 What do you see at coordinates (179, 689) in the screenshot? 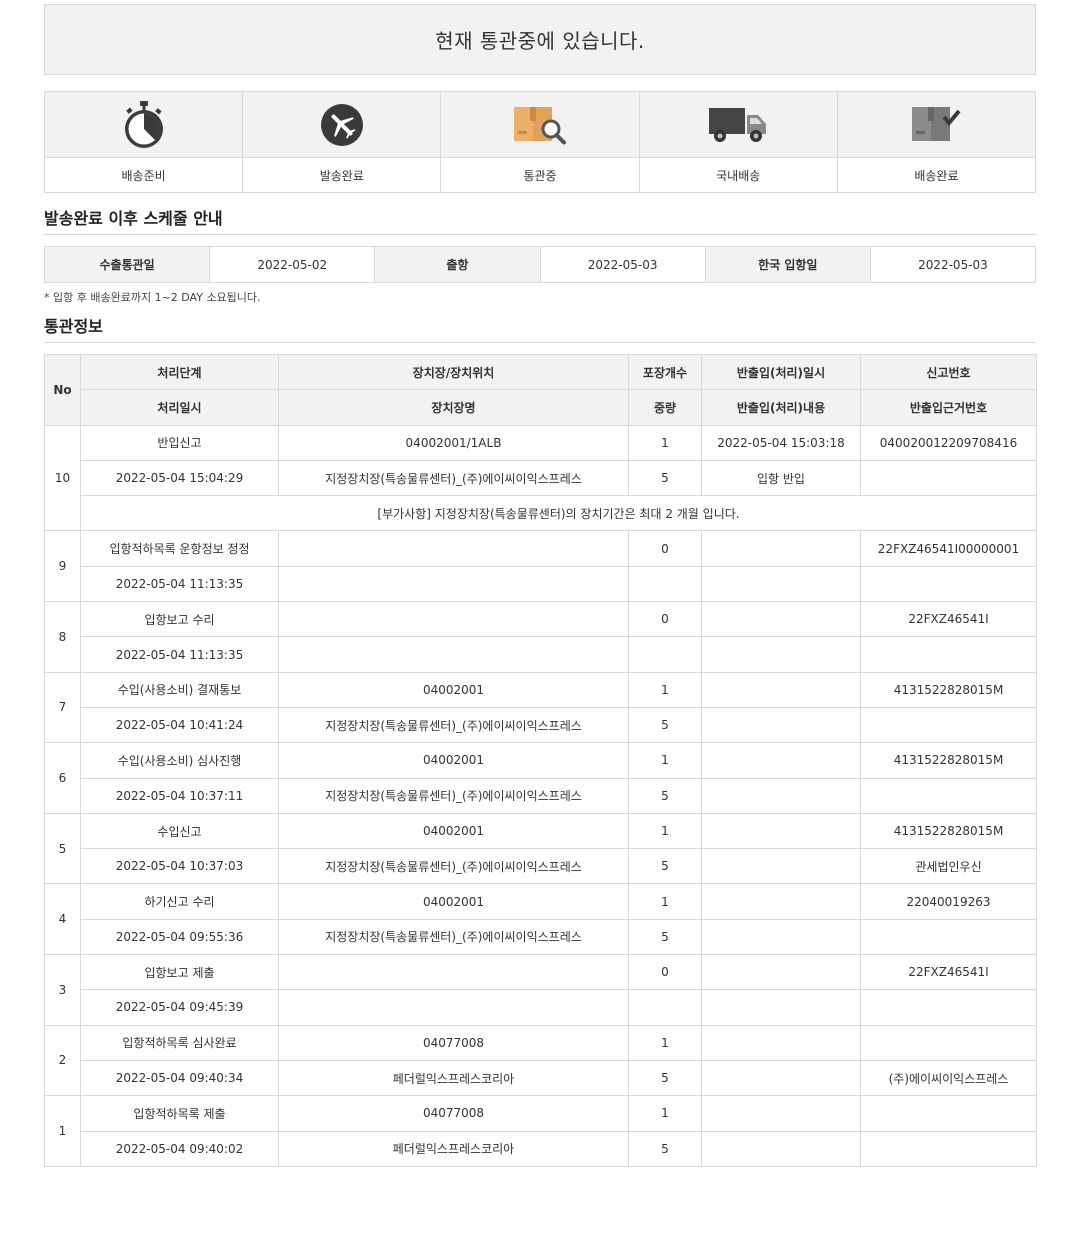
I see `cell-stage: 수입(사용소비) 결재통보` at bounding box center [179, 689].